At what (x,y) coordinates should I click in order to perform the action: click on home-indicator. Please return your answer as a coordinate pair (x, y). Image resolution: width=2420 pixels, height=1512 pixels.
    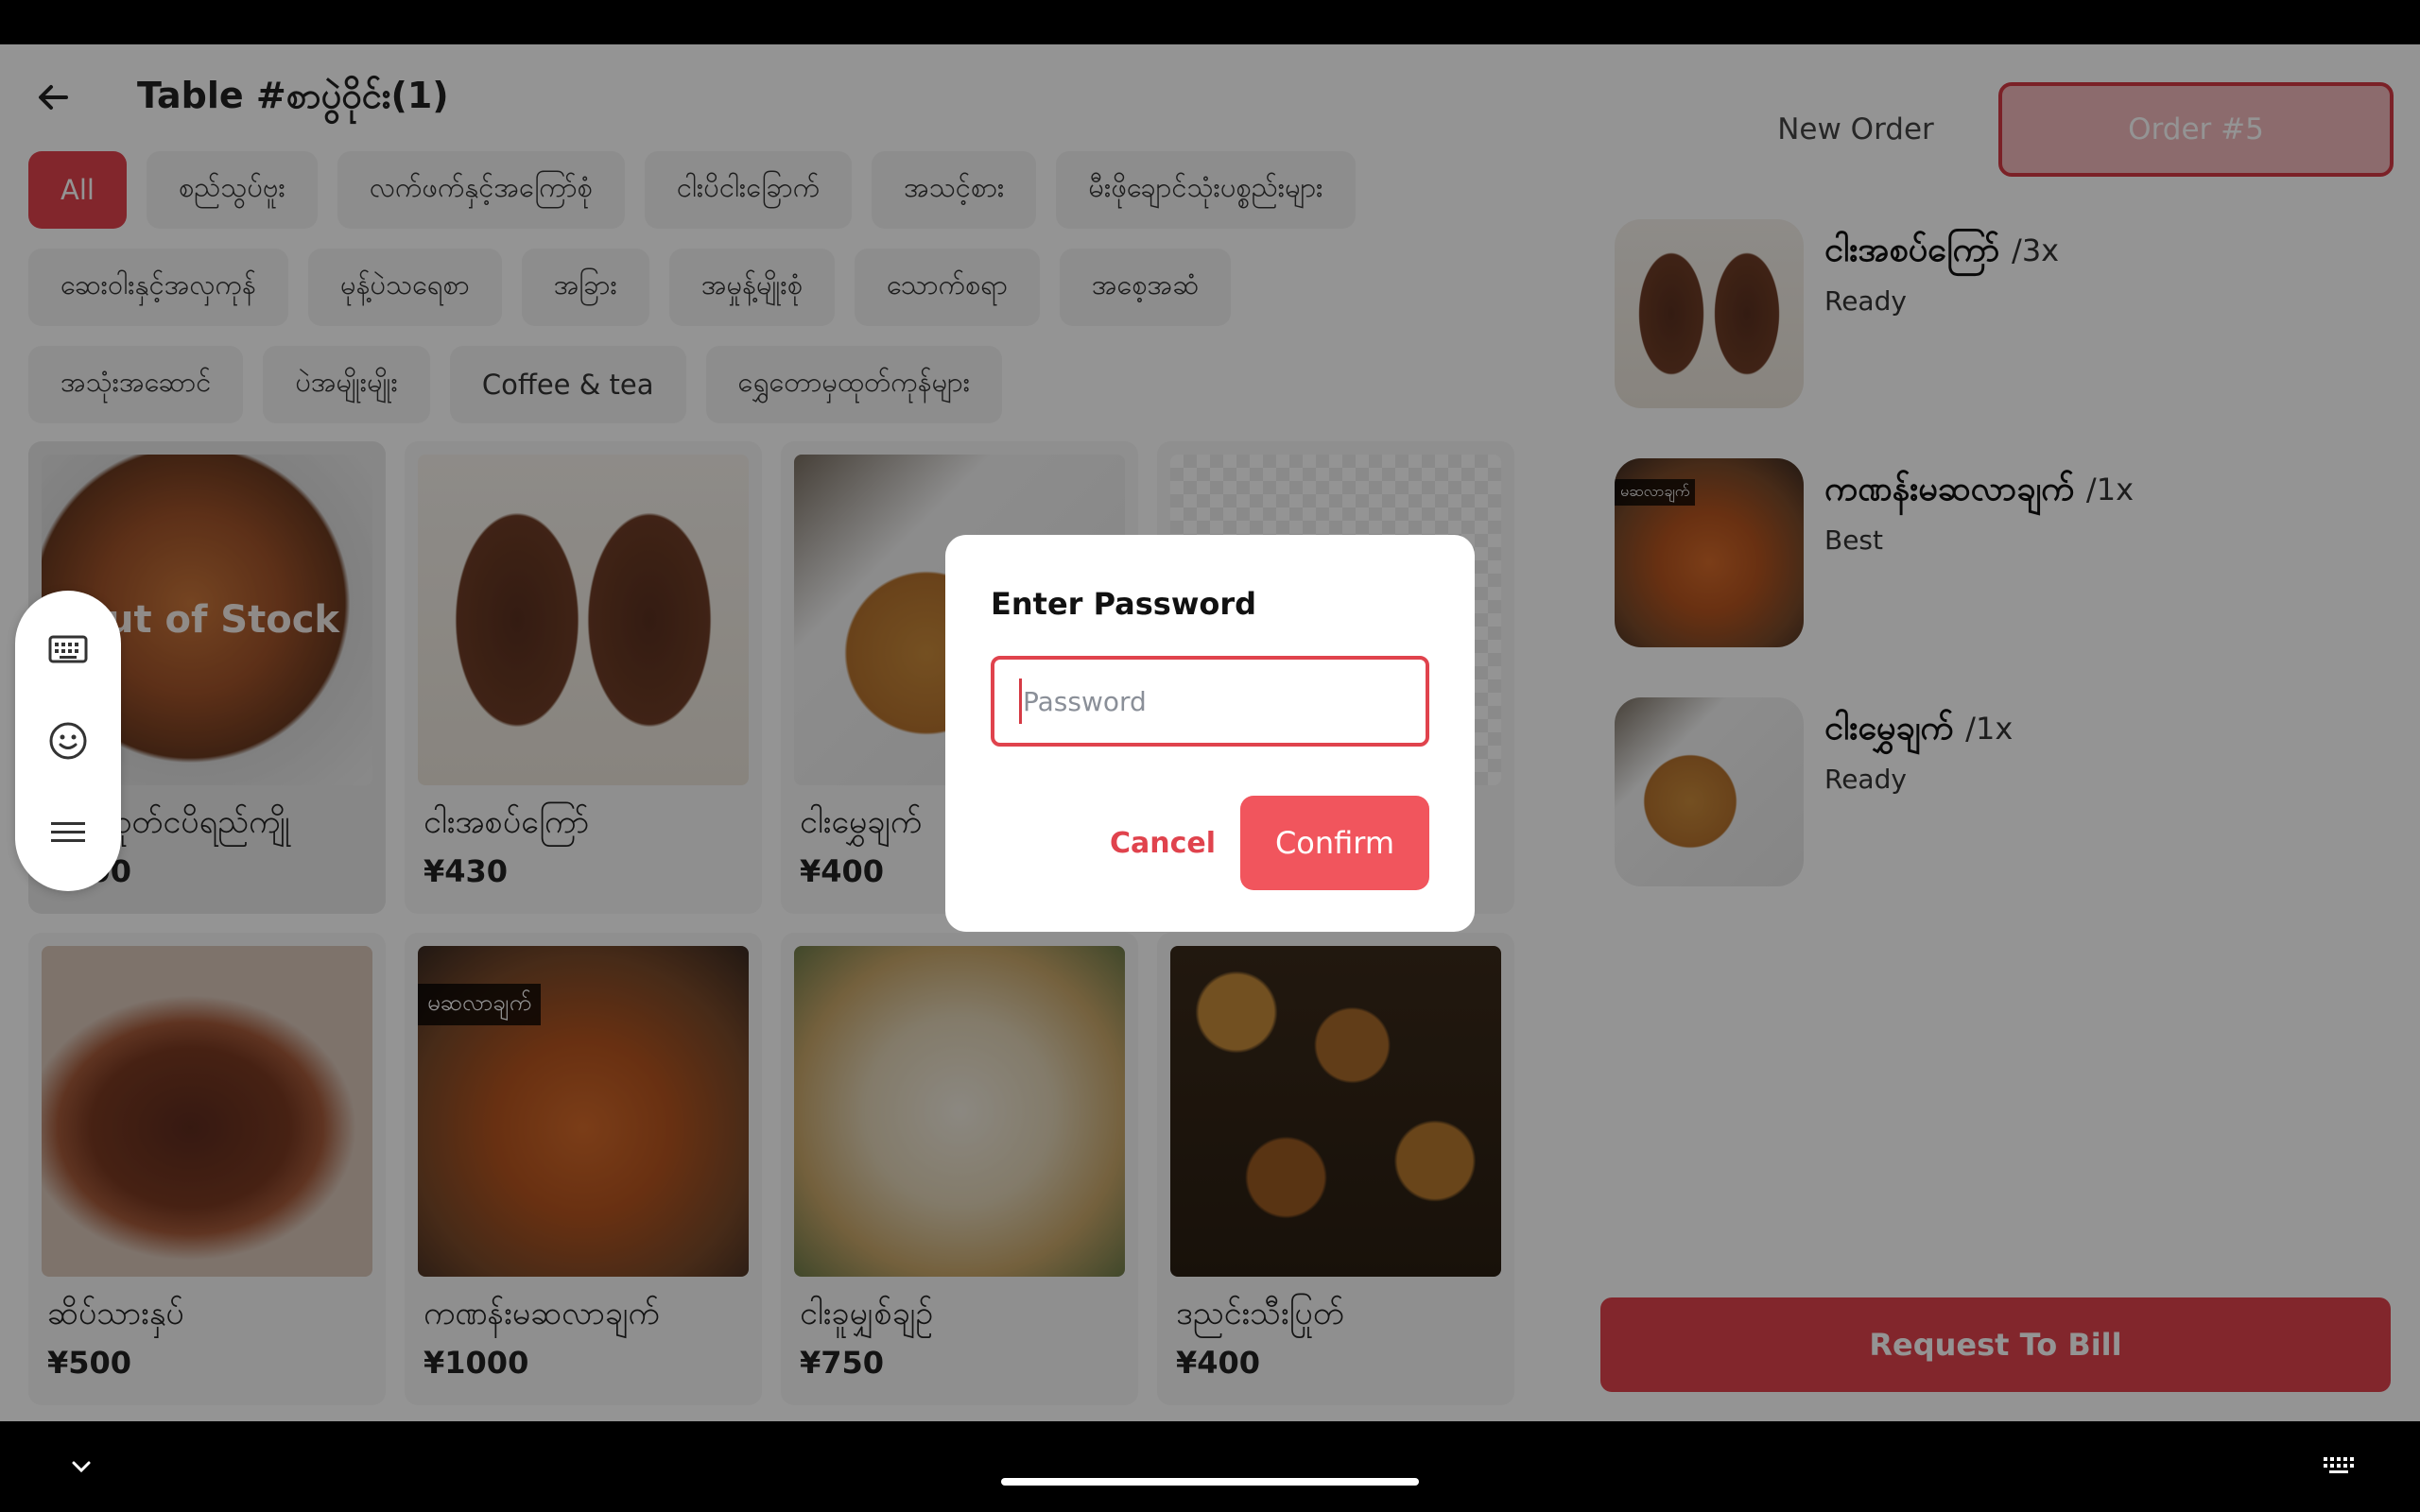
    Looking at the image, I should click on (1210, 1482).